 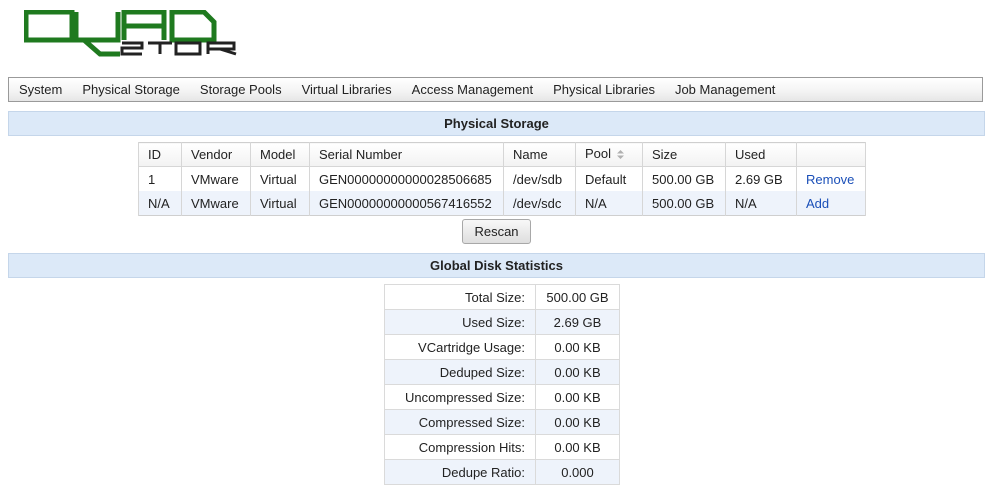 What do you see at coordinates (40, 89) in the screenshot?
I see `menu-system: System` at bounding box center [40, 89].